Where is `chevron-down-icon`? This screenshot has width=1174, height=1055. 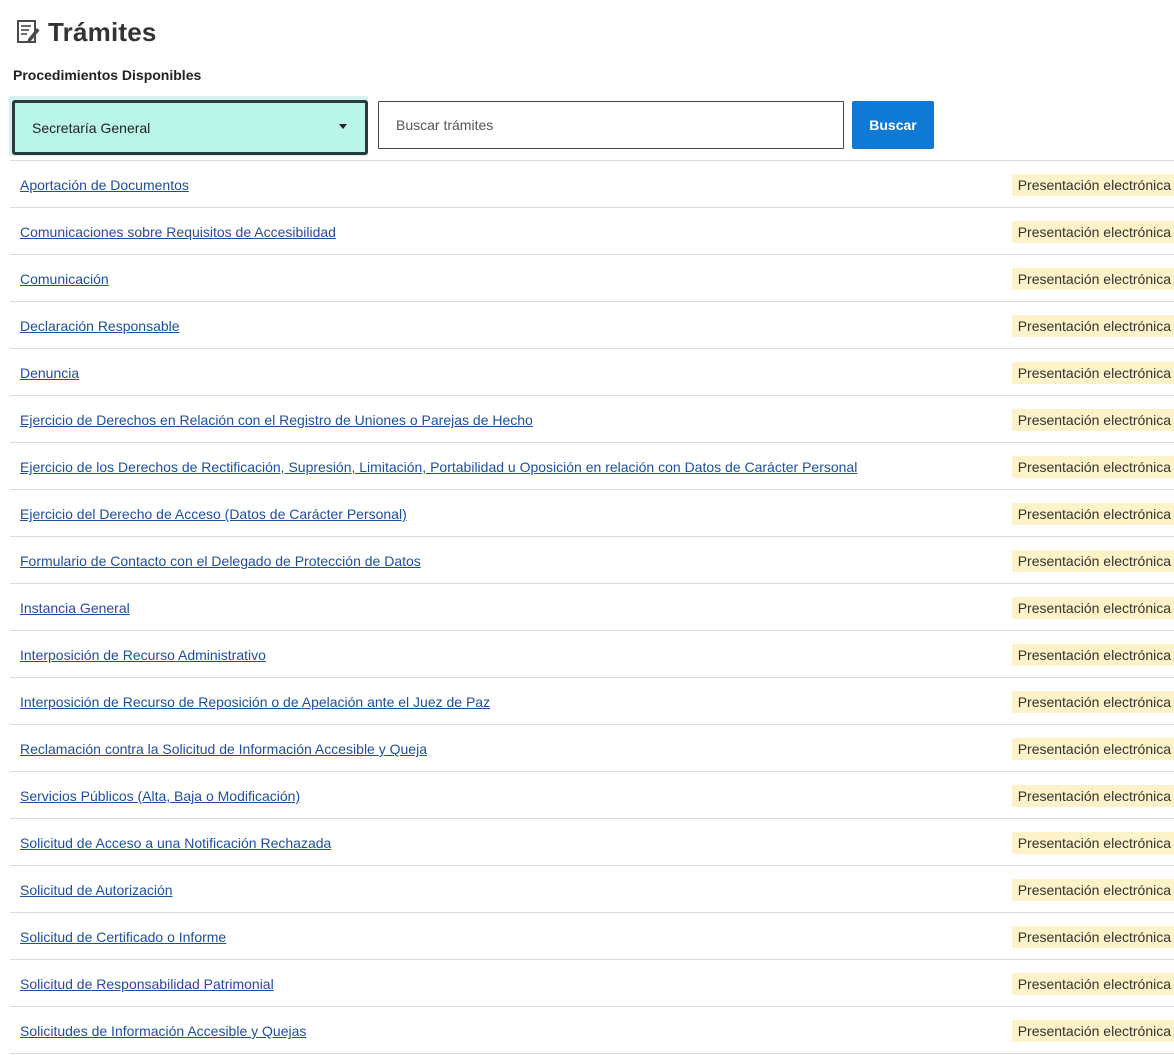 chevron-down-icon is located at coordinates (343, 126).